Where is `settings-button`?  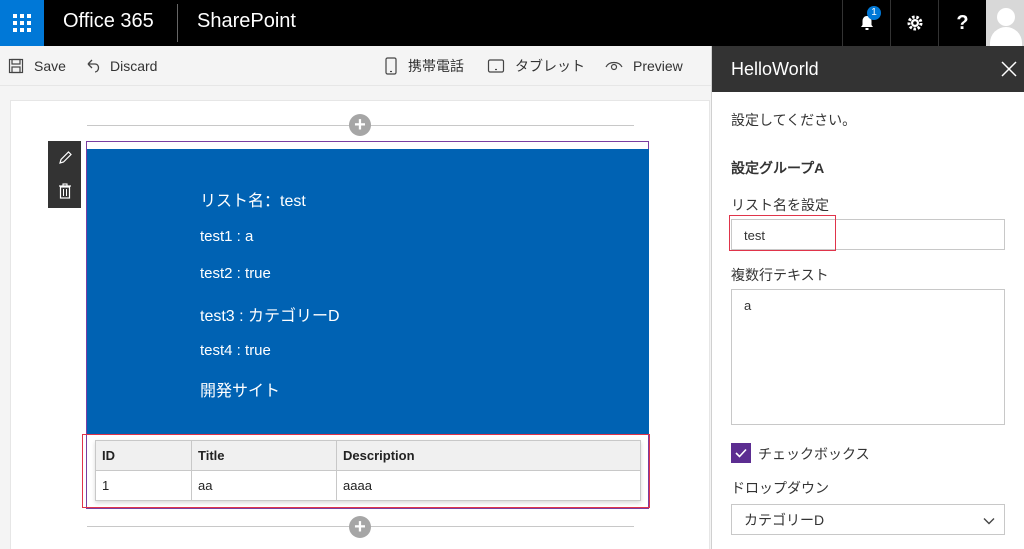
settings-button is located at coordinates (914, 23).